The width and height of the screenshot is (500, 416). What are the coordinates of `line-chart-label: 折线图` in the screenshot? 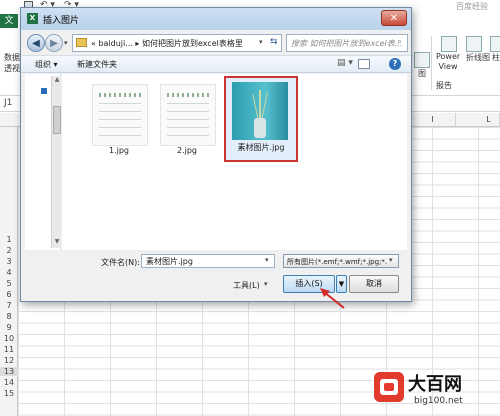 It's located at (478, 57).